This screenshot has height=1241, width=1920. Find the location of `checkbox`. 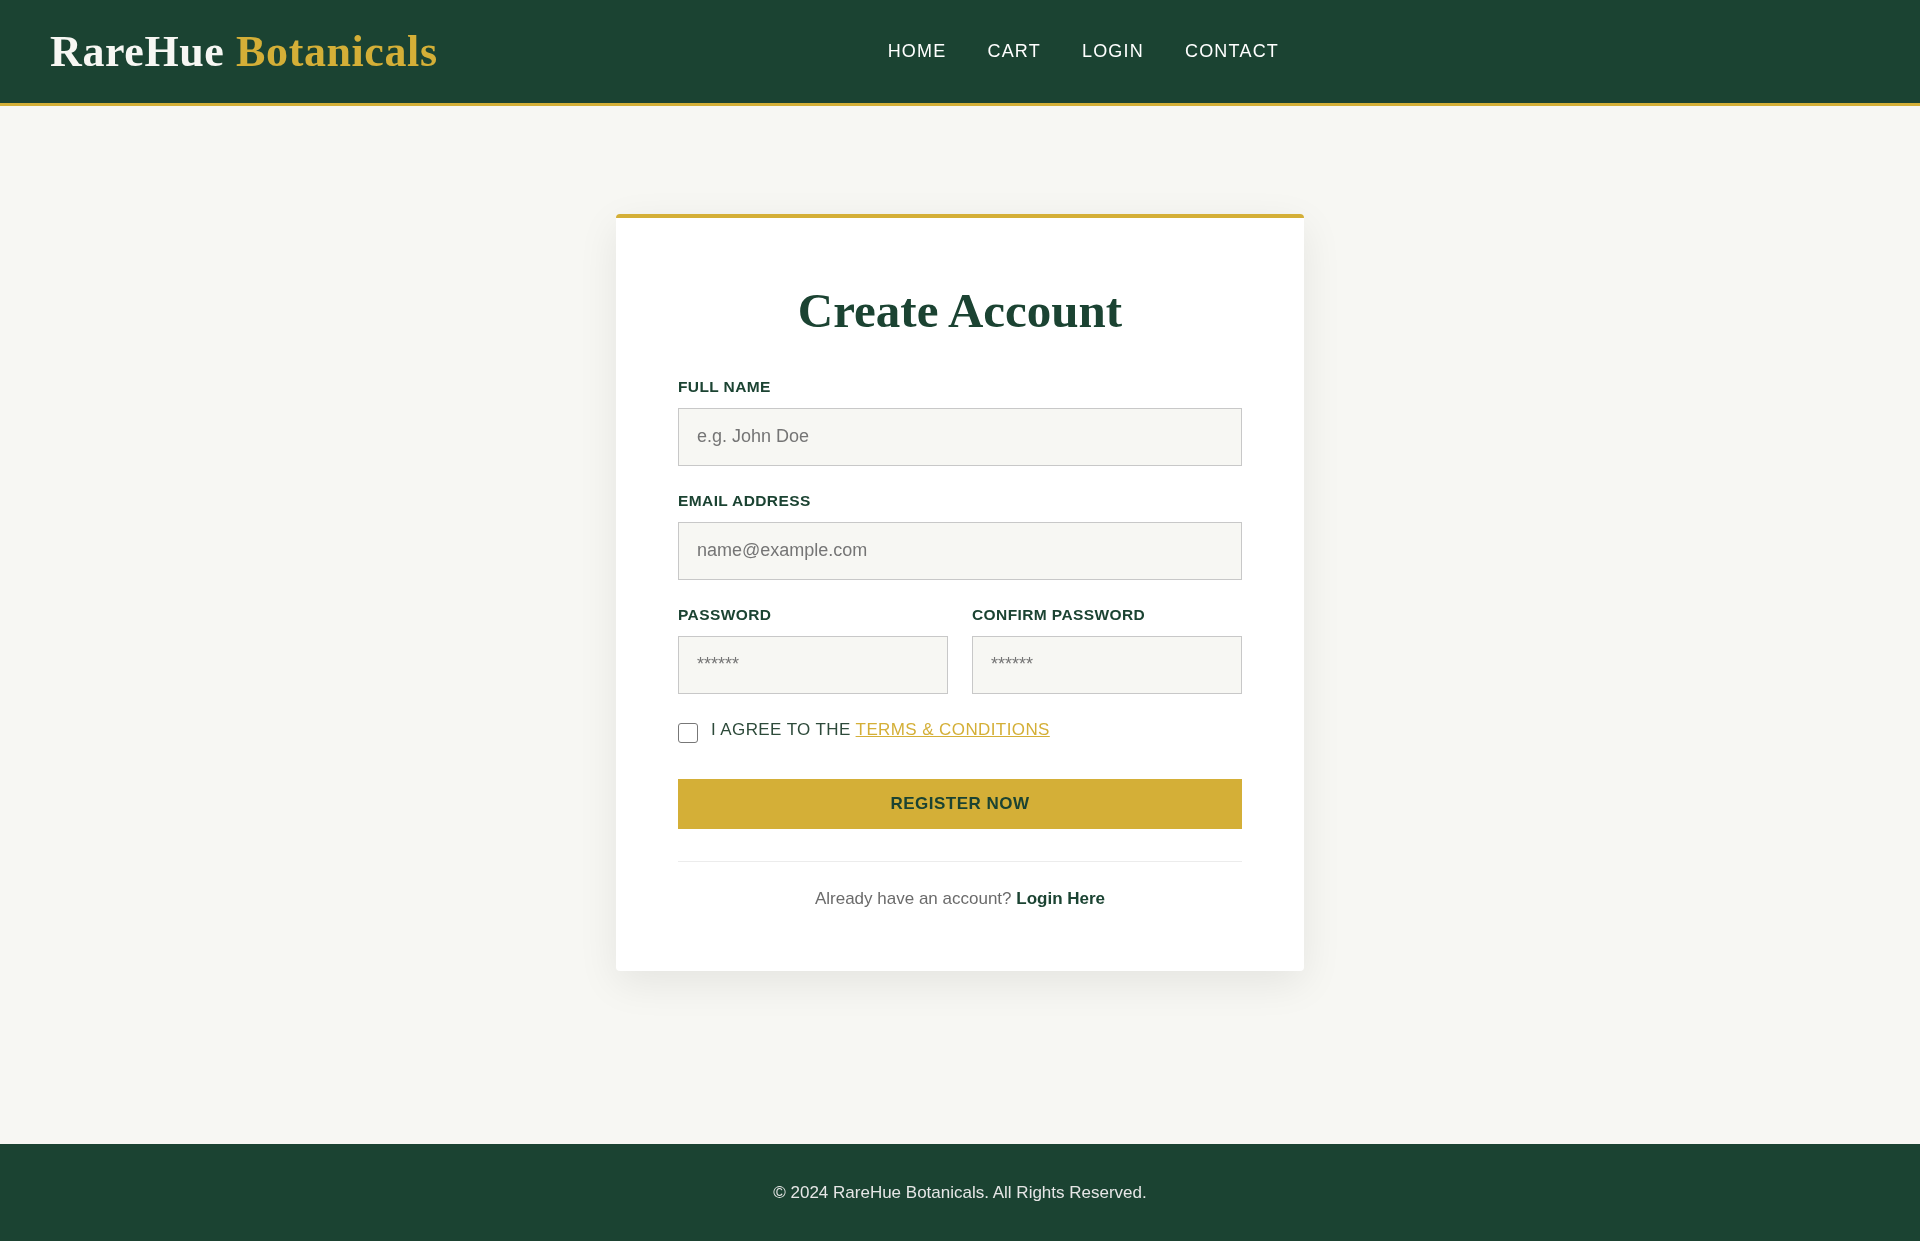

checkbox is located at coordinates (688, 732).